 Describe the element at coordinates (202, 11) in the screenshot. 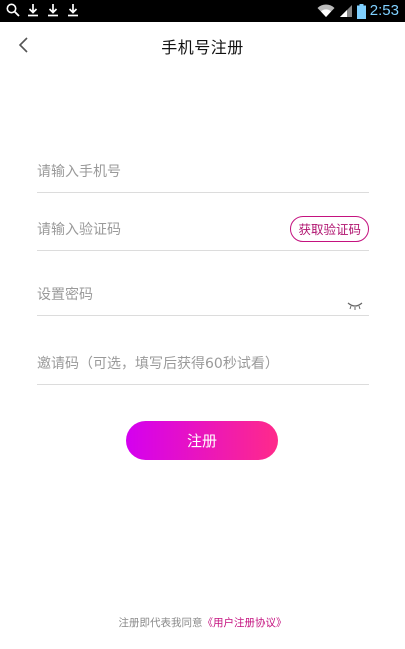

I see `status-bar: 2:53` at that location.